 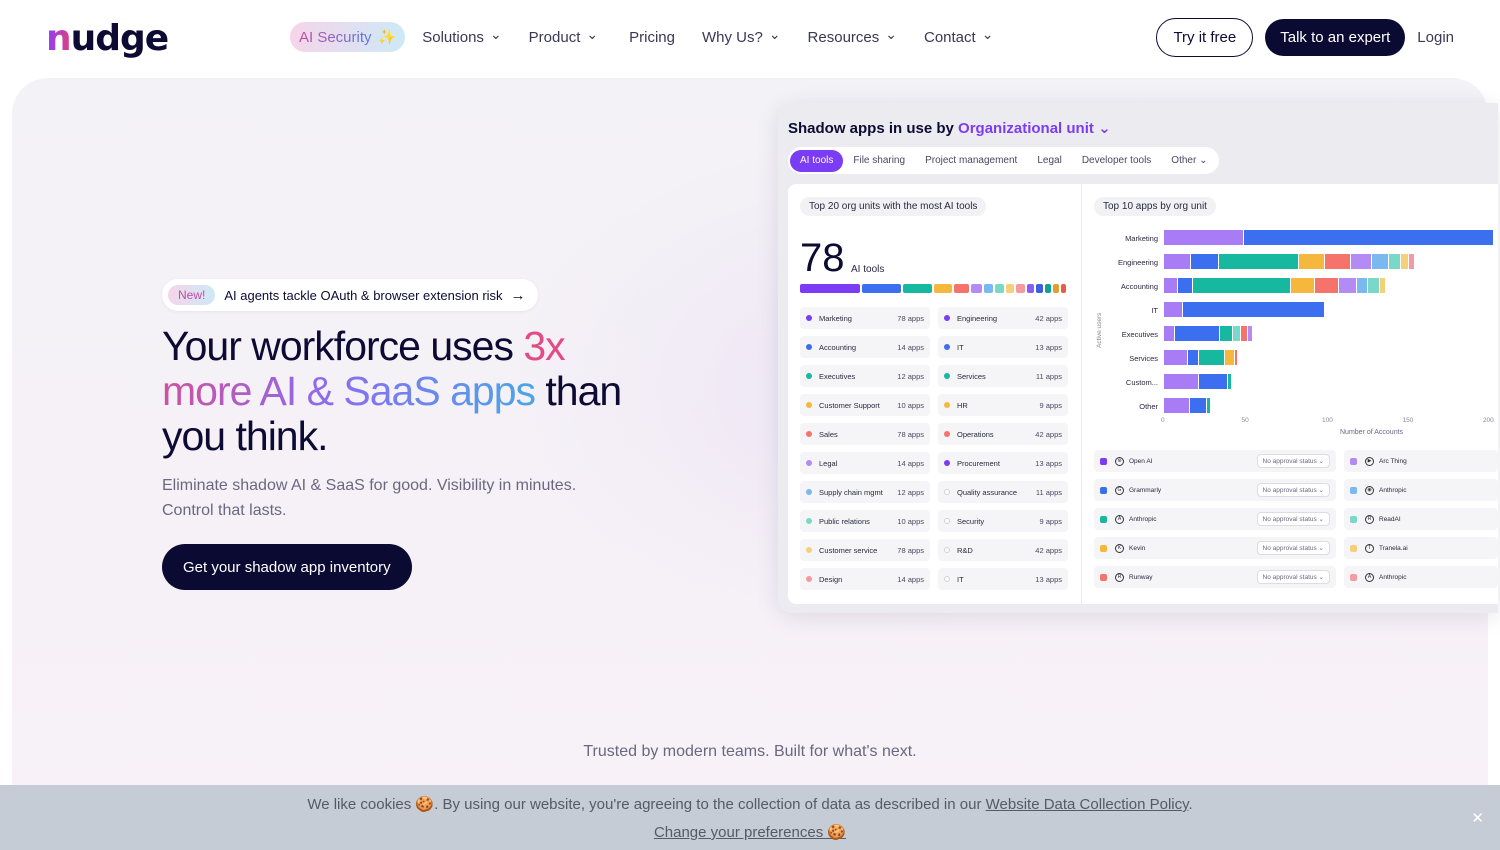 I want to click on cookie-preferences: Change your preferences 🍪, so click(x=750, y=832).